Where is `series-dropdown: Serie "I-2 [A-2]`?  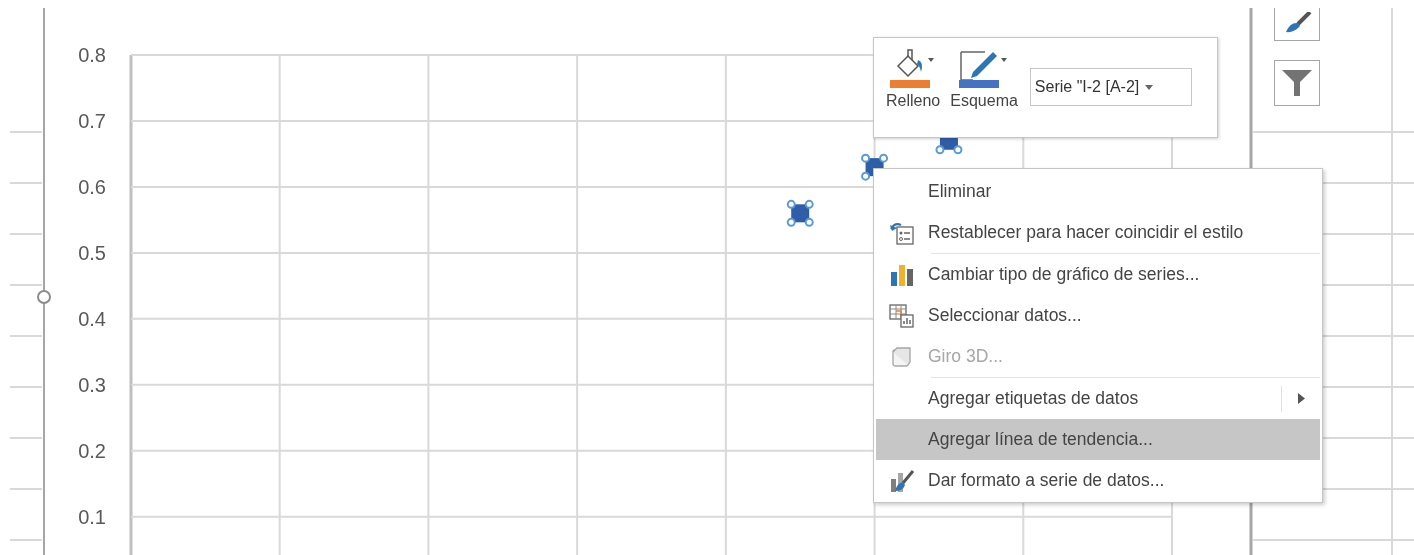
series-dropdown: Serie "I-2 [A-2] is located at coordinates (1110, 87).